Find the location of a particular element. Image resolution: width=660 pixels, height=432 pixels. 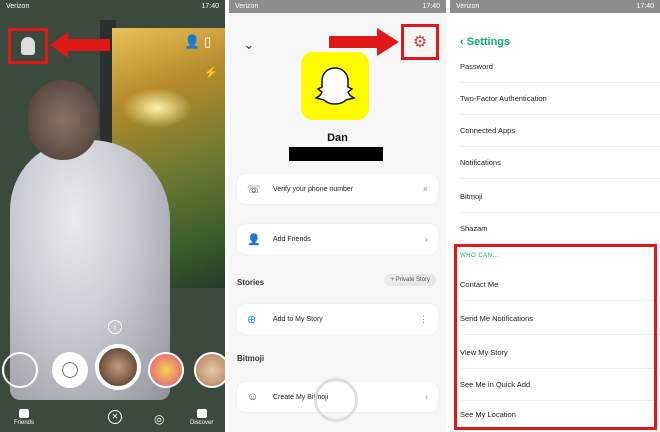

avatar-icon is located at coordinates (28, 46).